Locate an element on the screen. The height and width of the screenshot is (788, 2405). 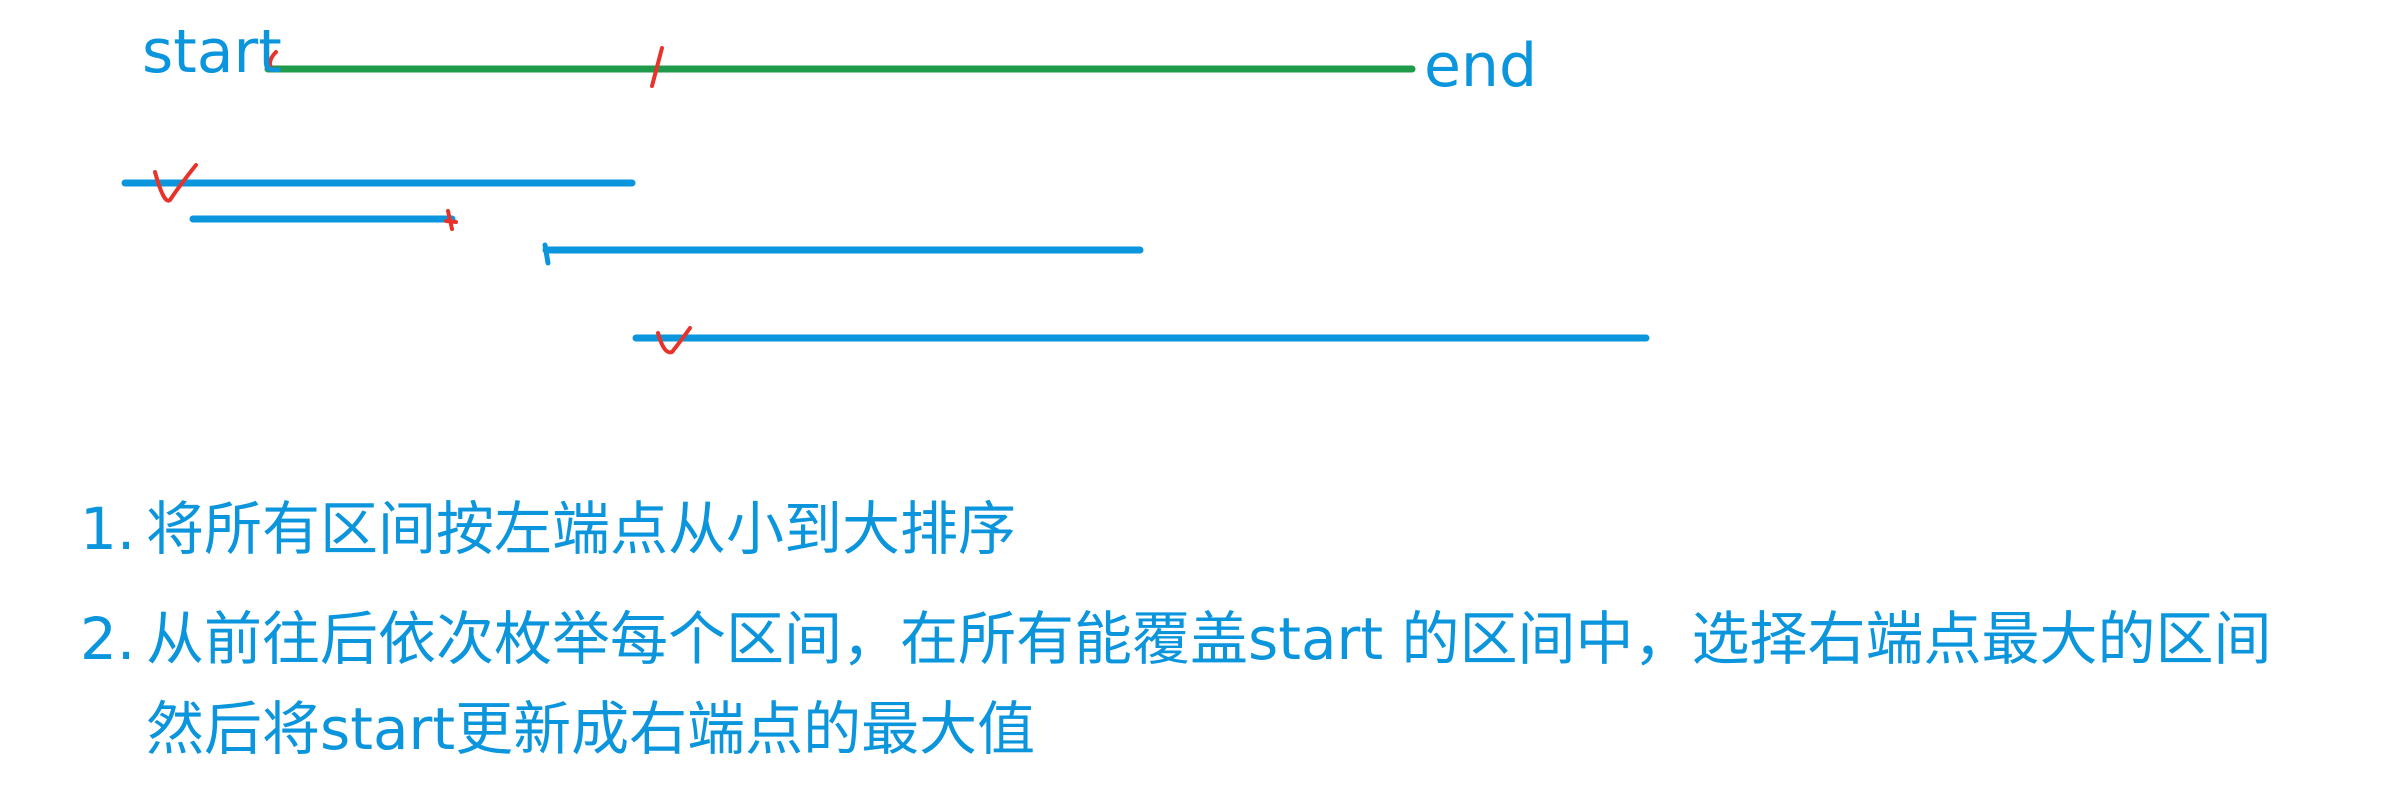
step-2-continuation: 然后将start更新成右端点的最大值 is located at coordinates (591, 729).